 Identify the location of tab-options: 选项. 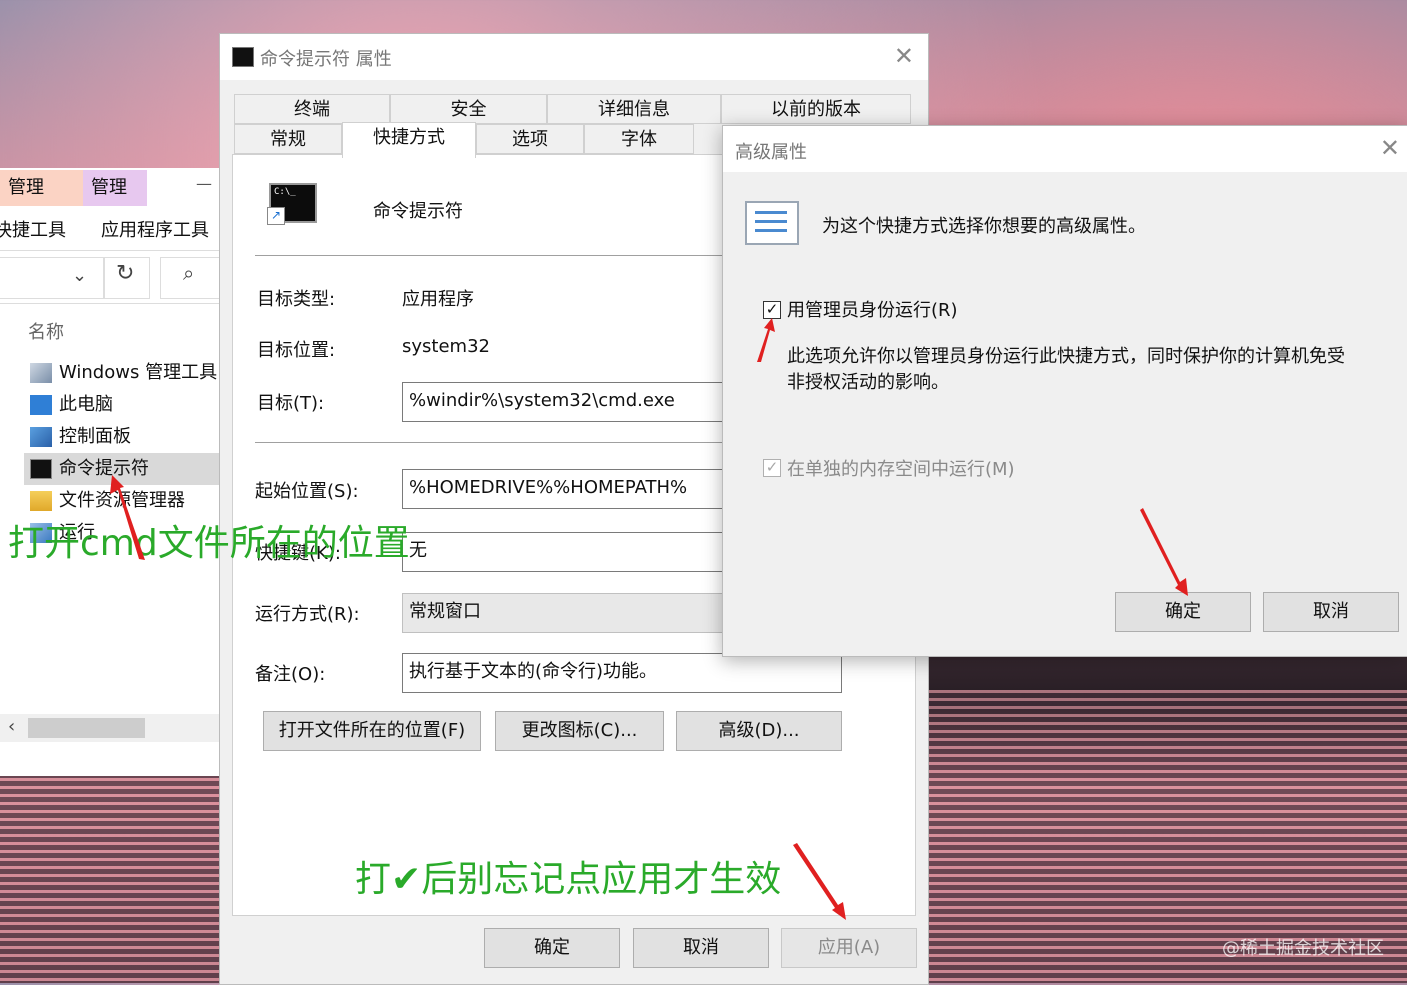
(530, 139).